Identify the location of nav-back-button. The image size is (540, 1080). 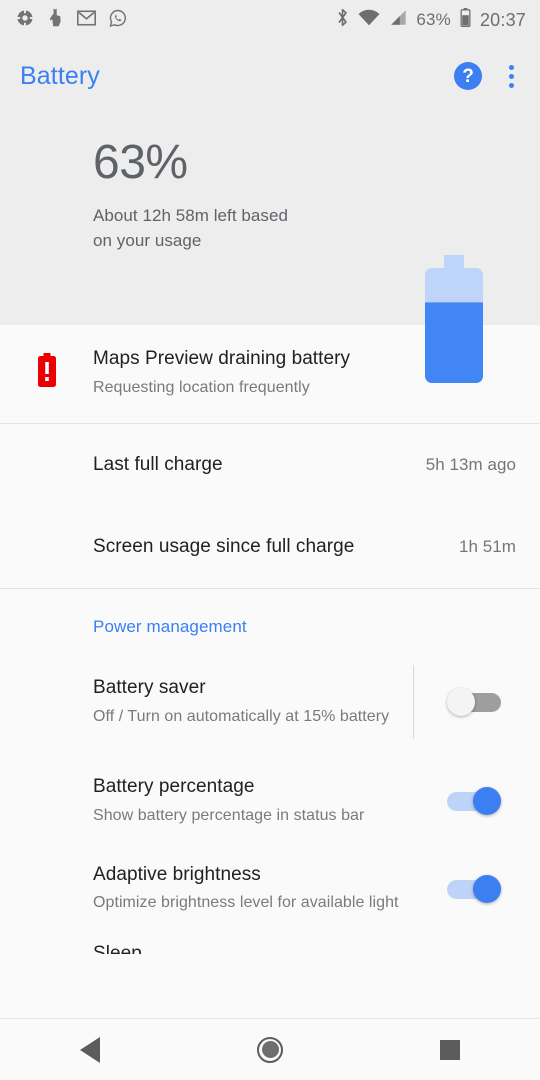
(90, 1049).